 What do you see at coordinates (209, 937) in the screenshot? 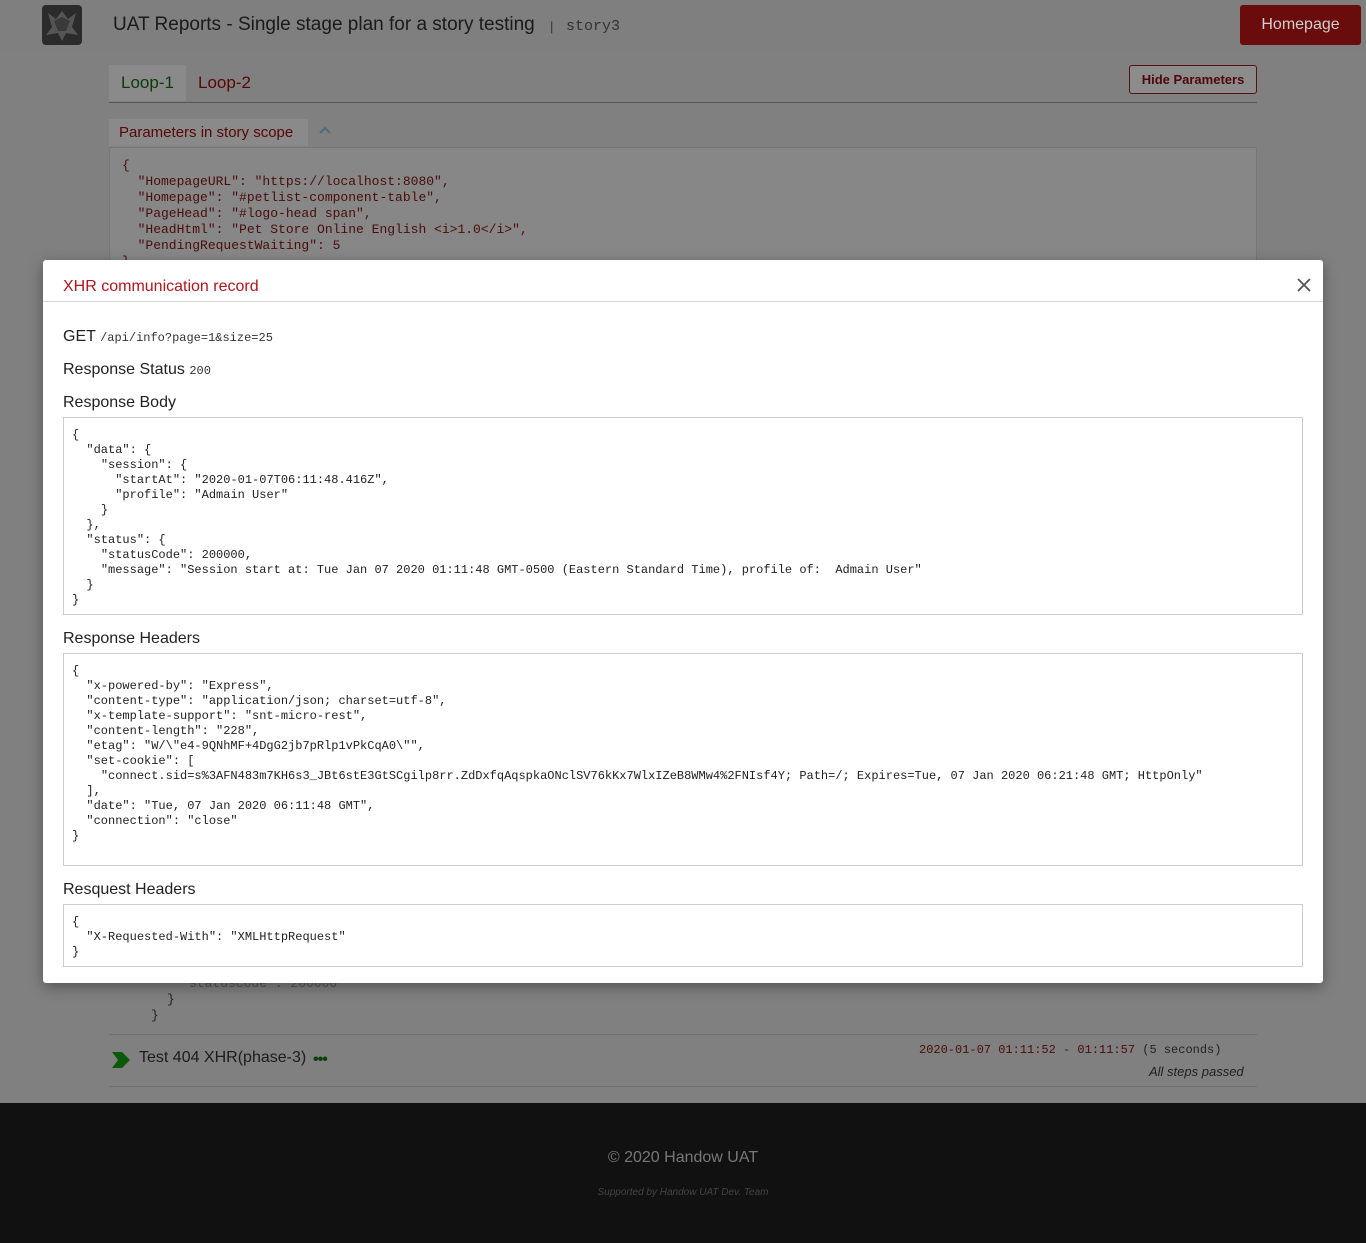
I see `request-headers-json: { "X-Requested-With": "XMLHttpRequest" }` at bounding box center [209, 937].